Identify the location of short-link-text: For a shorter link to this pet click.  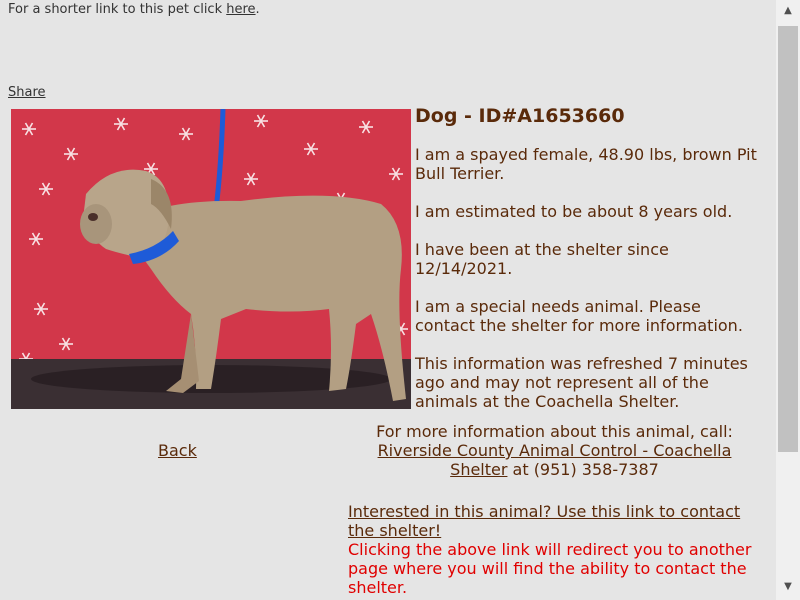
(117, 9).